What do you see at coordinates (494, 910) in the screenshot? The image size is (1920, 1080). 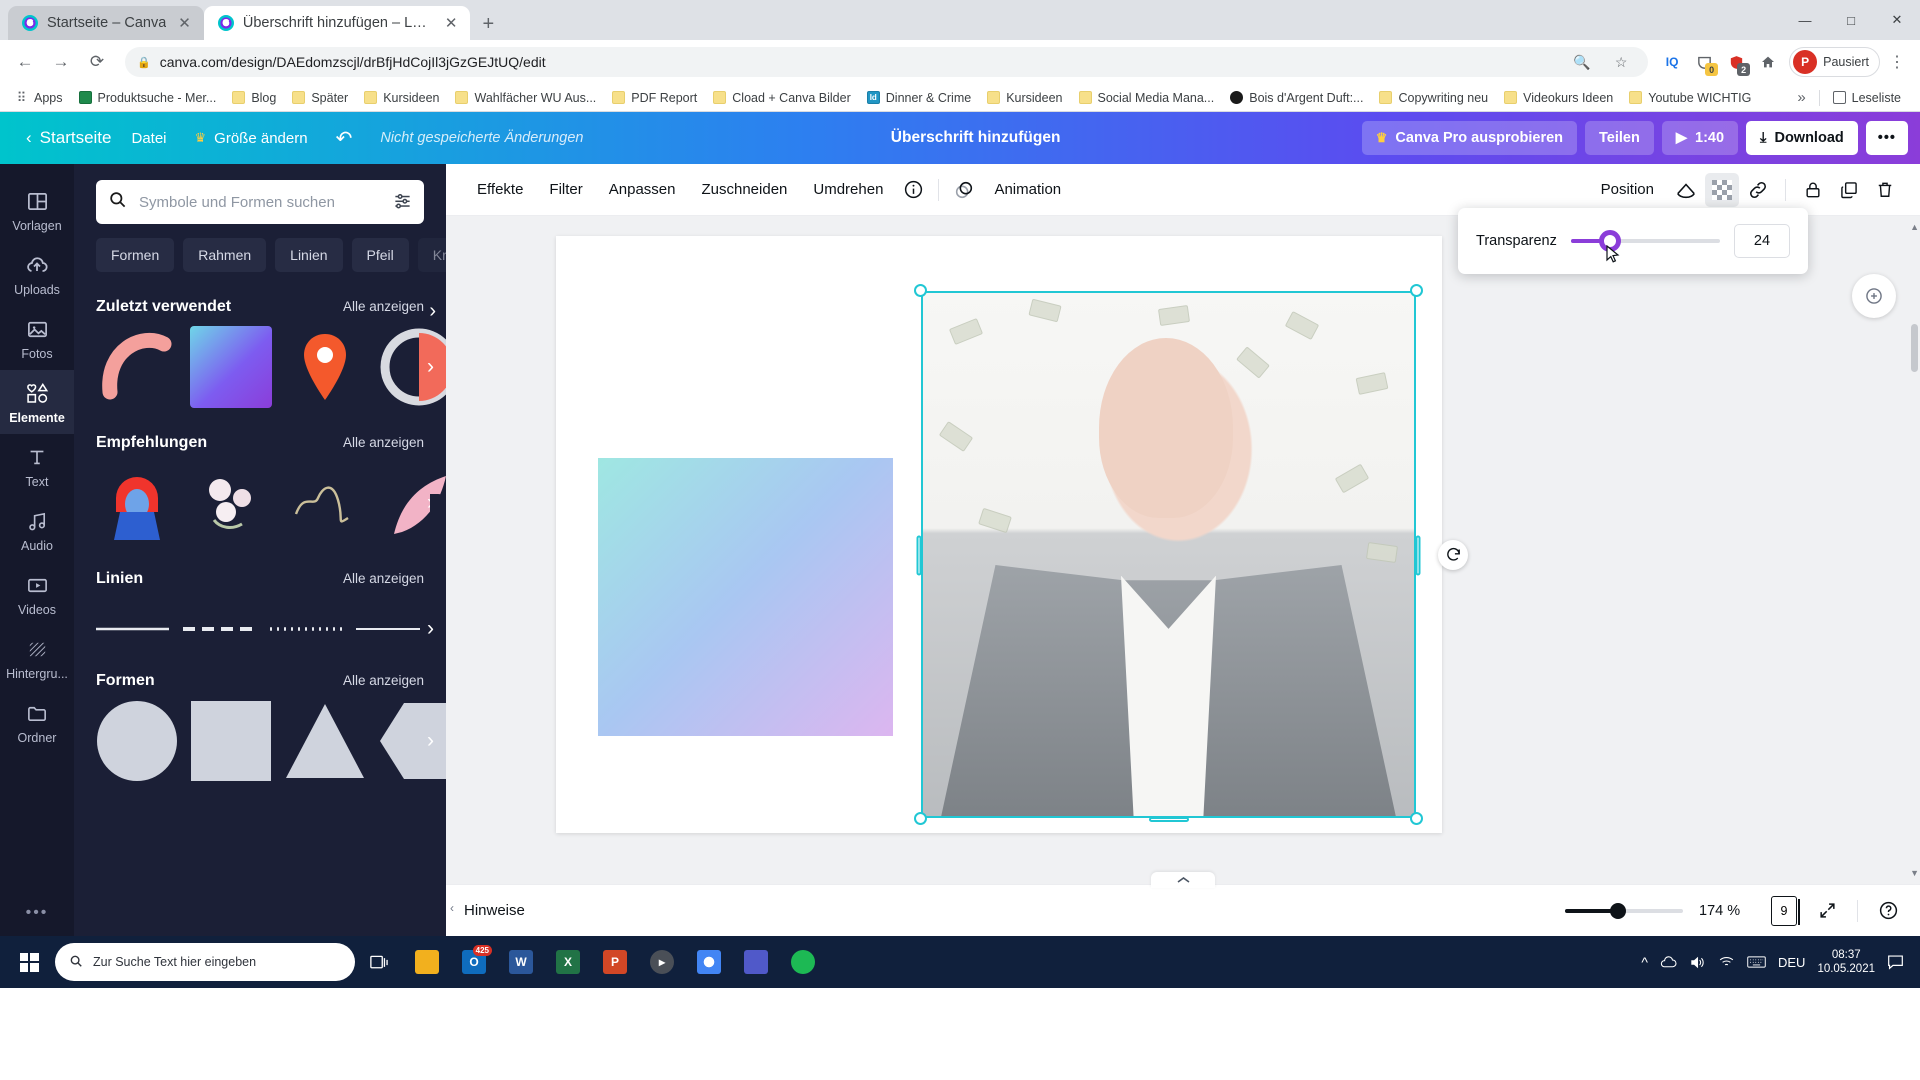 I see `notes-button: Hinweise` at bounding box center [494, 910].